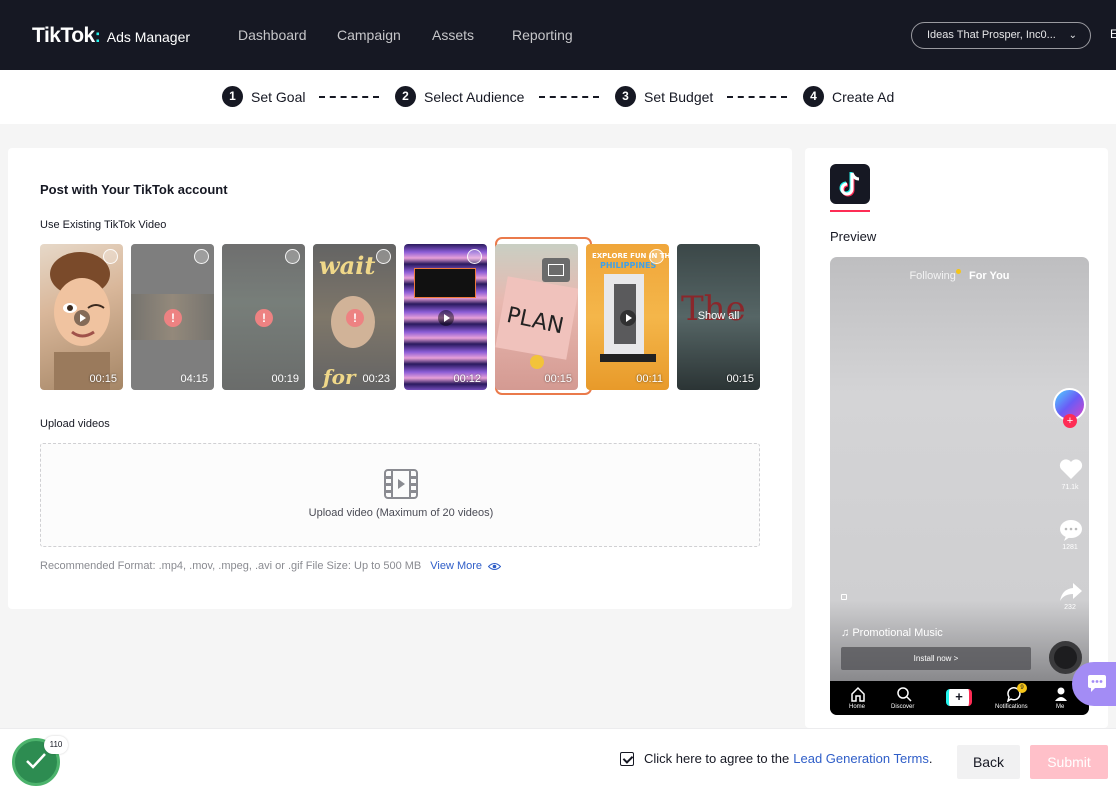 This screenshot has width=1116, height=794. I want to click on video-thumbnail: 00:12, so click(445, 317).